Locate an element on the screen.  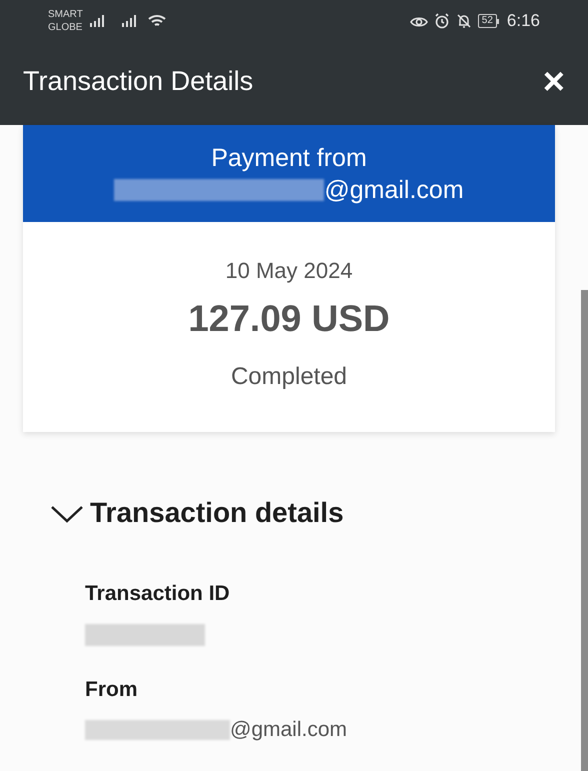
carrier-label: SMART is located at coordinates (65, 14).